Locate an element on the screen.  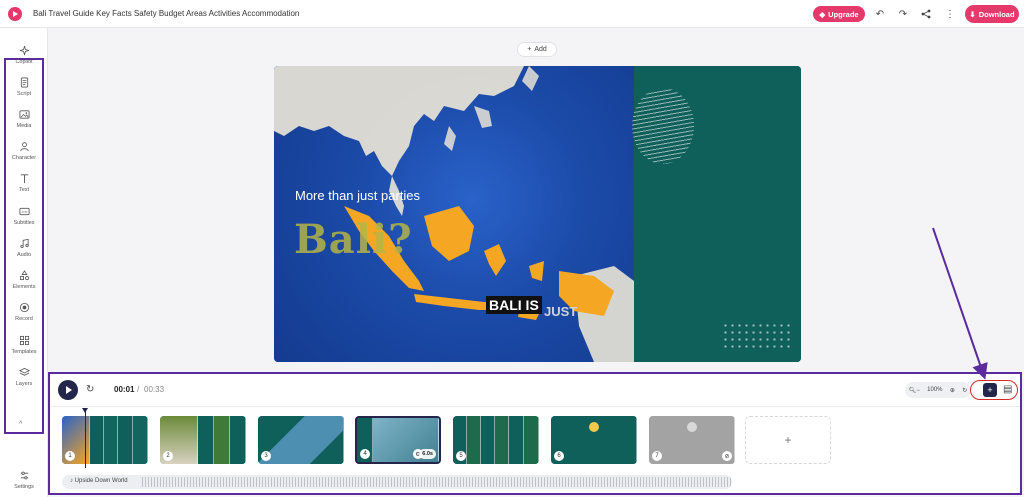
add-clip-icon: + is located at coordinates (990, 390).